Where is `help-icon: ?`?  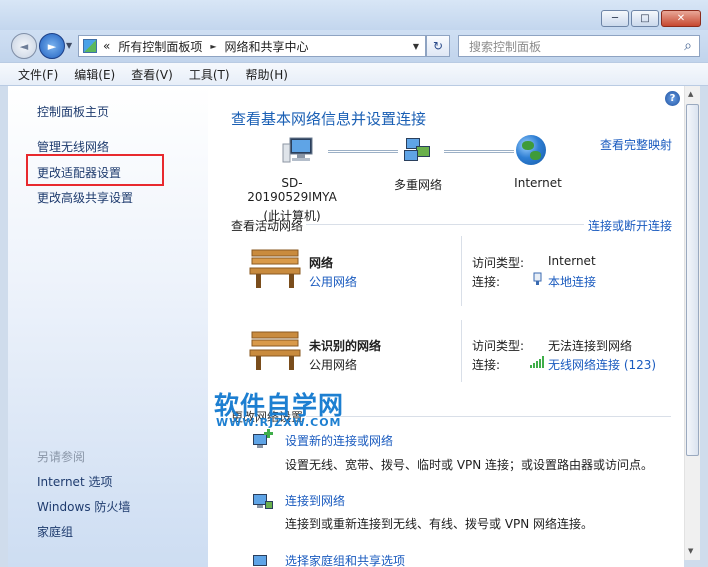 help-icon: ? is located at coordinates (672, 98).